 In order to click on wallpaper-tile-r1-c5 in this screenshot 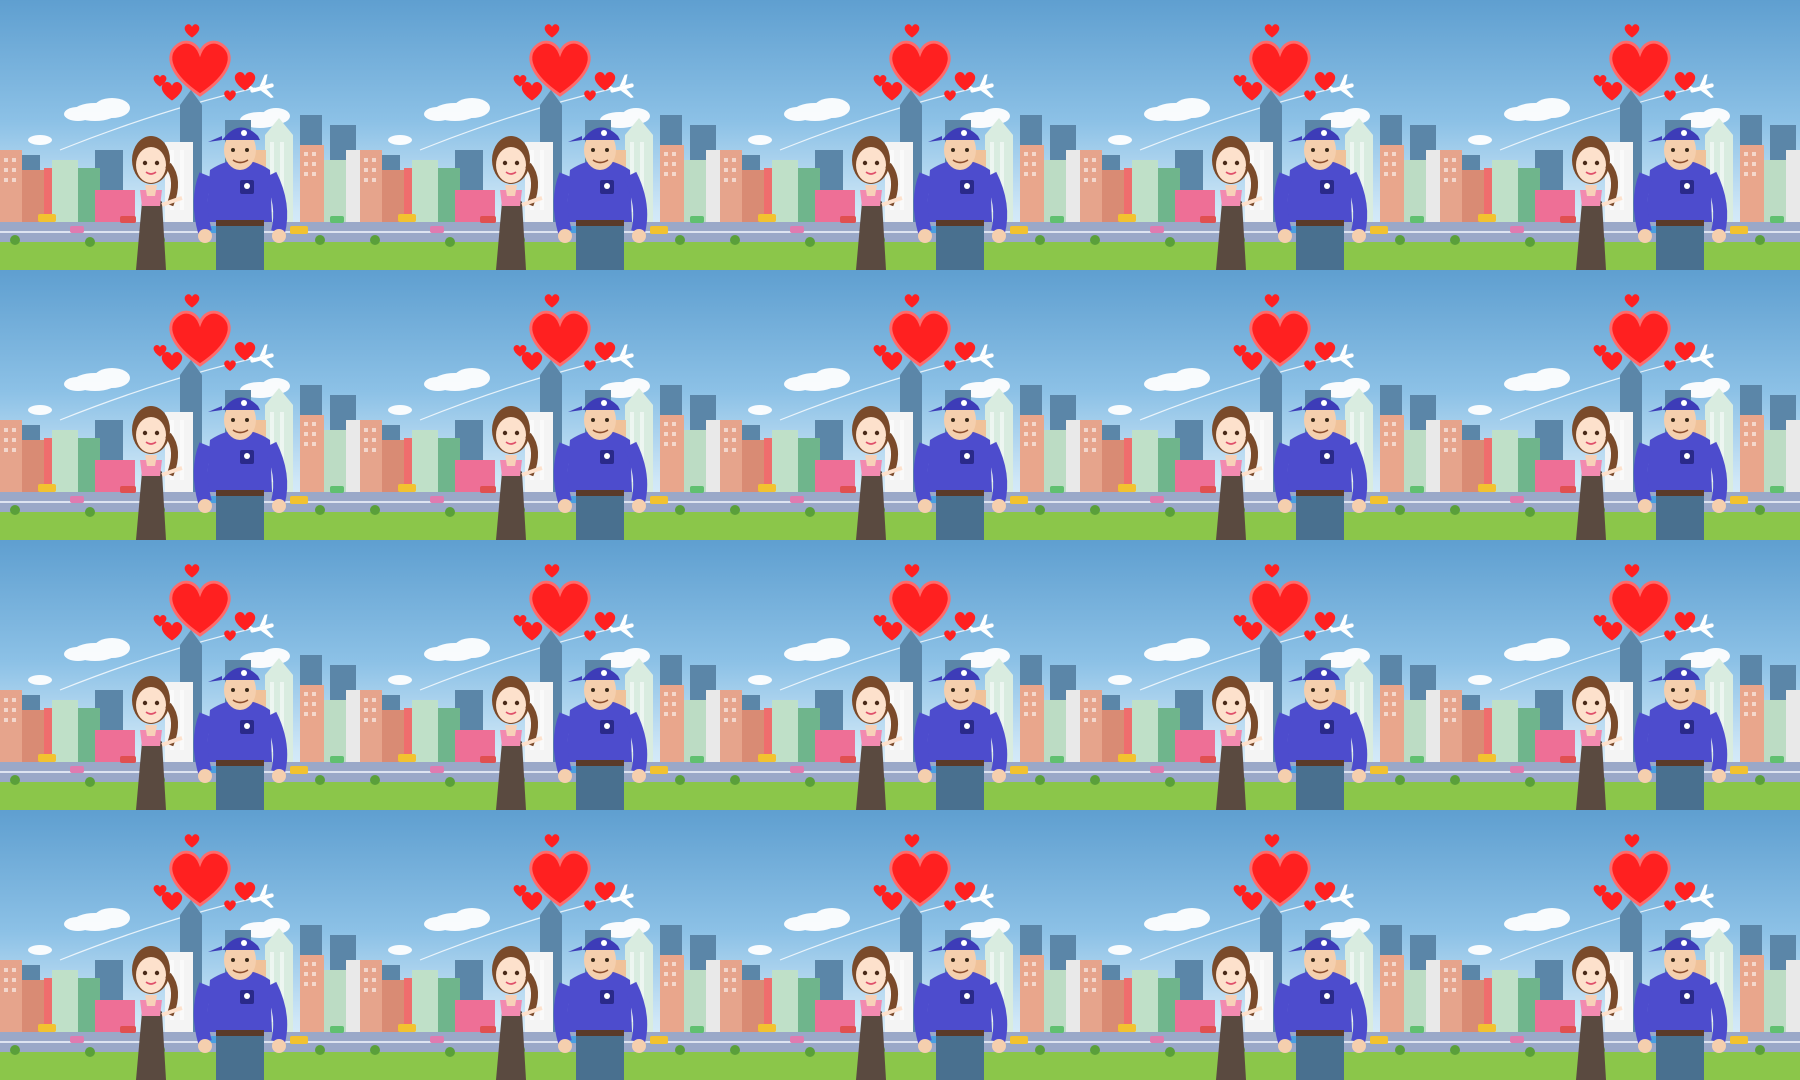, I will do `click(1620, 135)`.